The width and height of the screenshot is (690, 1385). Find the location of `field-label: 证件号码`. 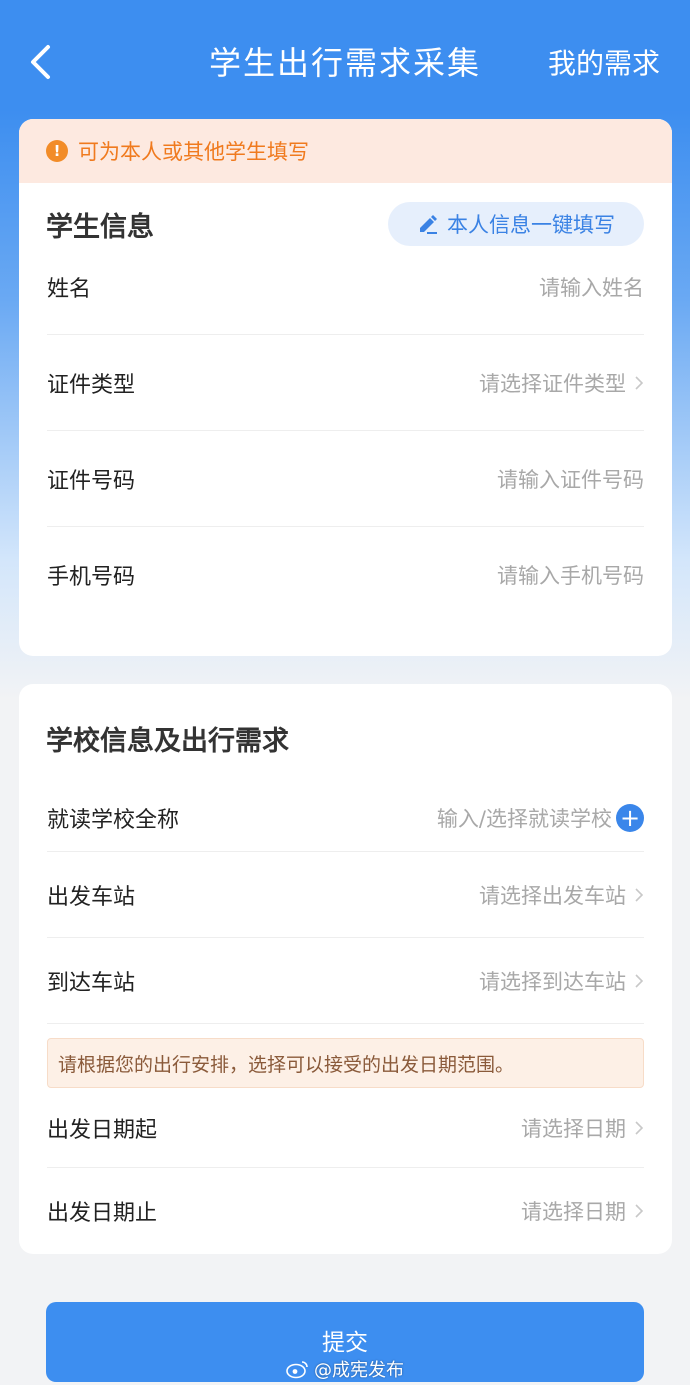

field-label: 证件号码 is located at coordinates (91, 481).